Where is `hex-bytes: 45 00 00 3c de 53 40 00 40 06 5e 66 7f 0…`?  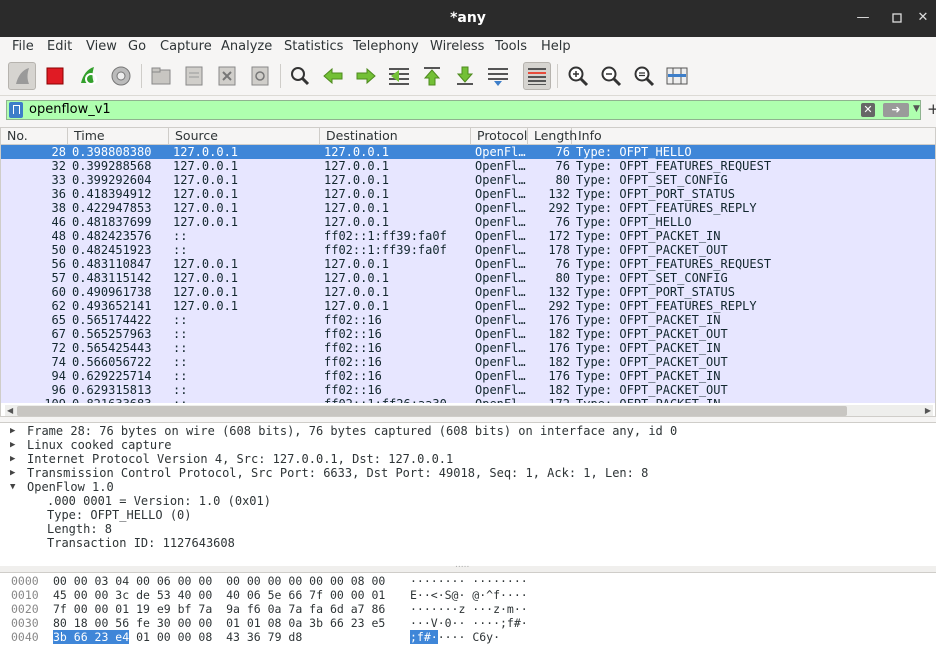 hex-bytes: 45 00 00 3c de 53 40 00 40 06 5e 66 7f 0… is located at coordinates (219, 595).